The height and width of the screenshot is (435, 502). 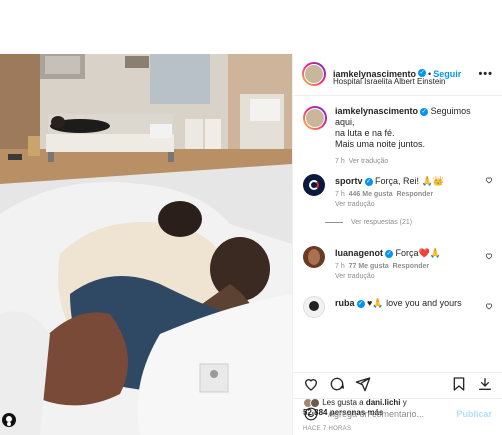 What do you see at coordinates (397, 383) in the screenshot?
I see `action-bar` at bounding box center [397, 383].